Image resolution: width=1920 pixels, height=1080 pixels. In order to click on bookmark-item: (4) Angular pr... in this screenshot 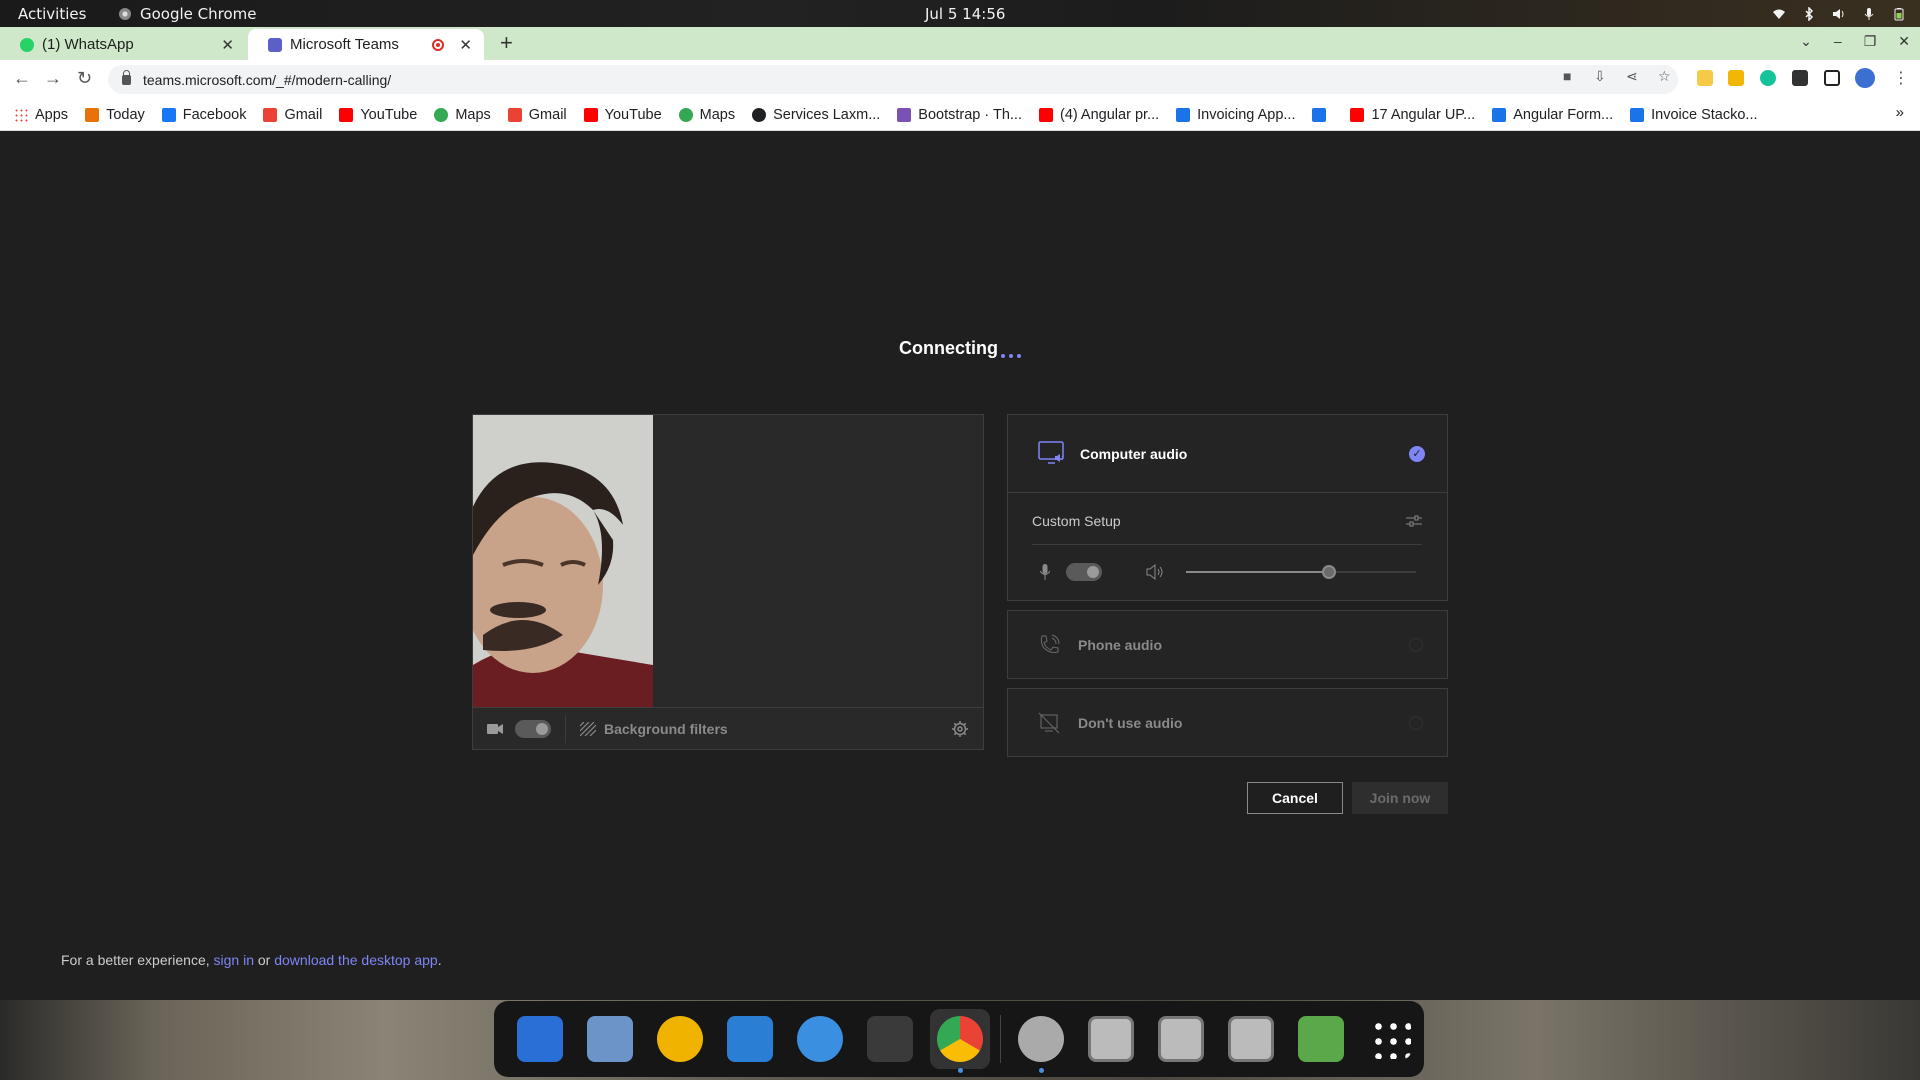, I will do `click(1098, 115)`.